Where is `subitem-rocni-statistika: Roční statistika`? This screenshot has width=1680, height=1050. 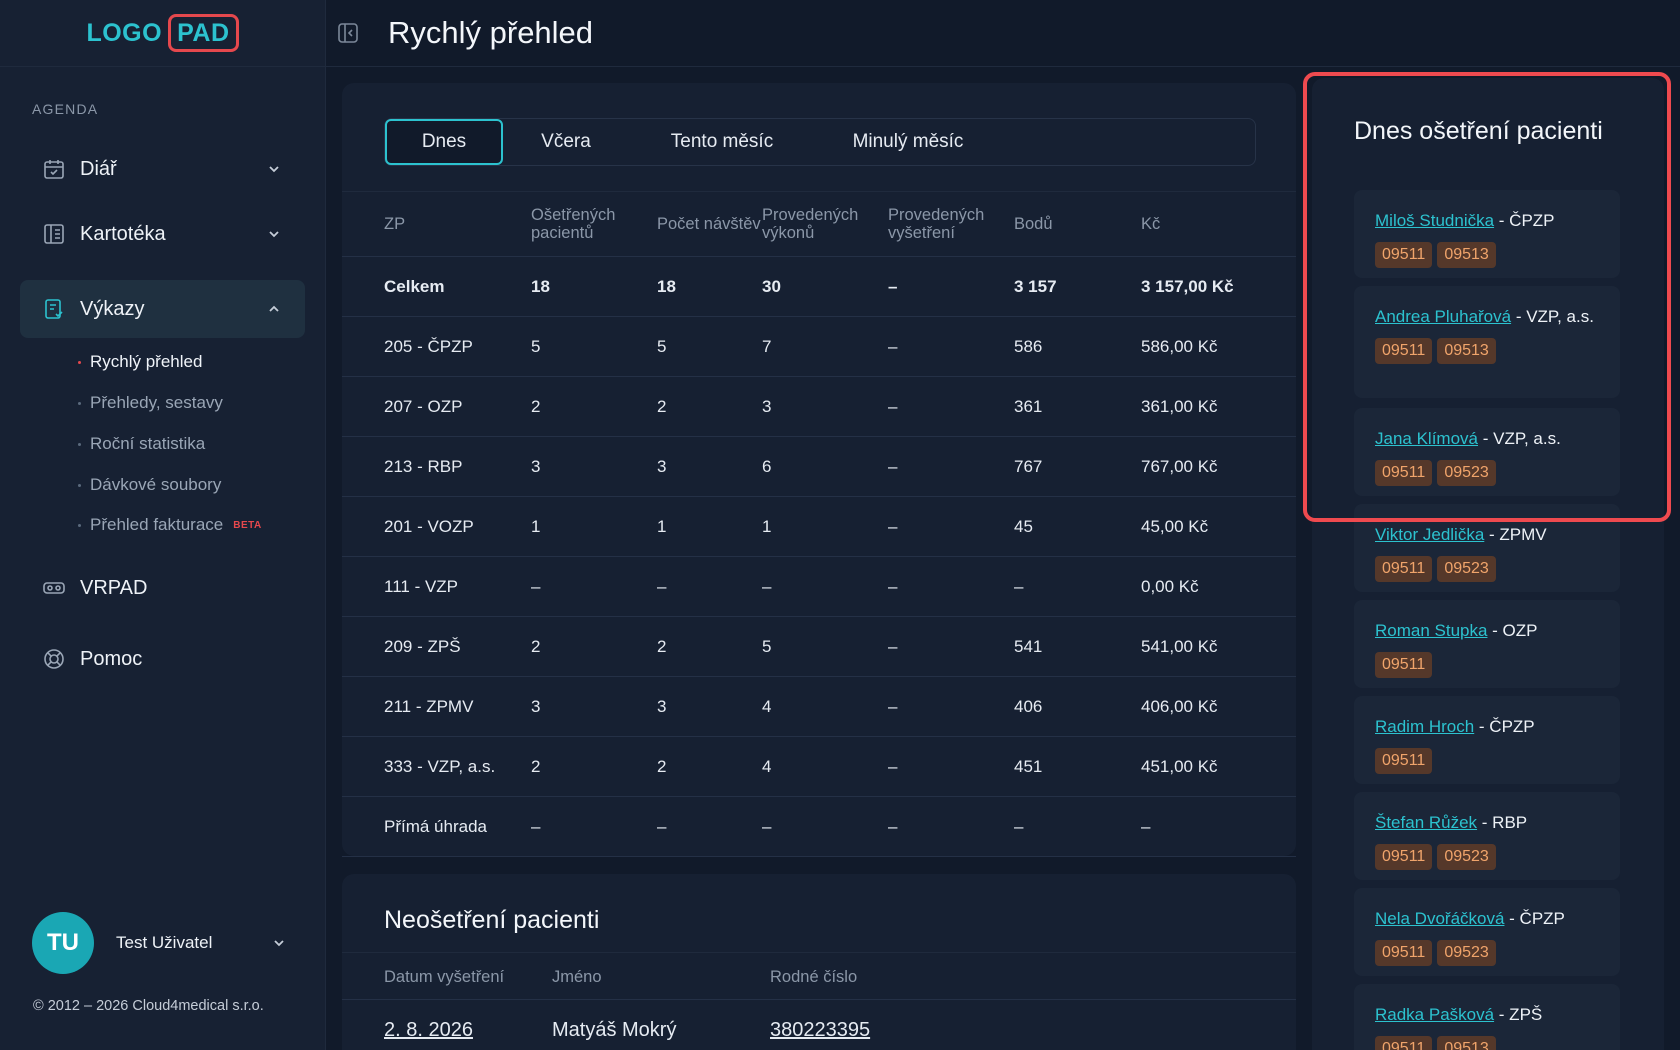 subitem-rocni-statistika: Roční statistika is located at coordinates (141, 444).